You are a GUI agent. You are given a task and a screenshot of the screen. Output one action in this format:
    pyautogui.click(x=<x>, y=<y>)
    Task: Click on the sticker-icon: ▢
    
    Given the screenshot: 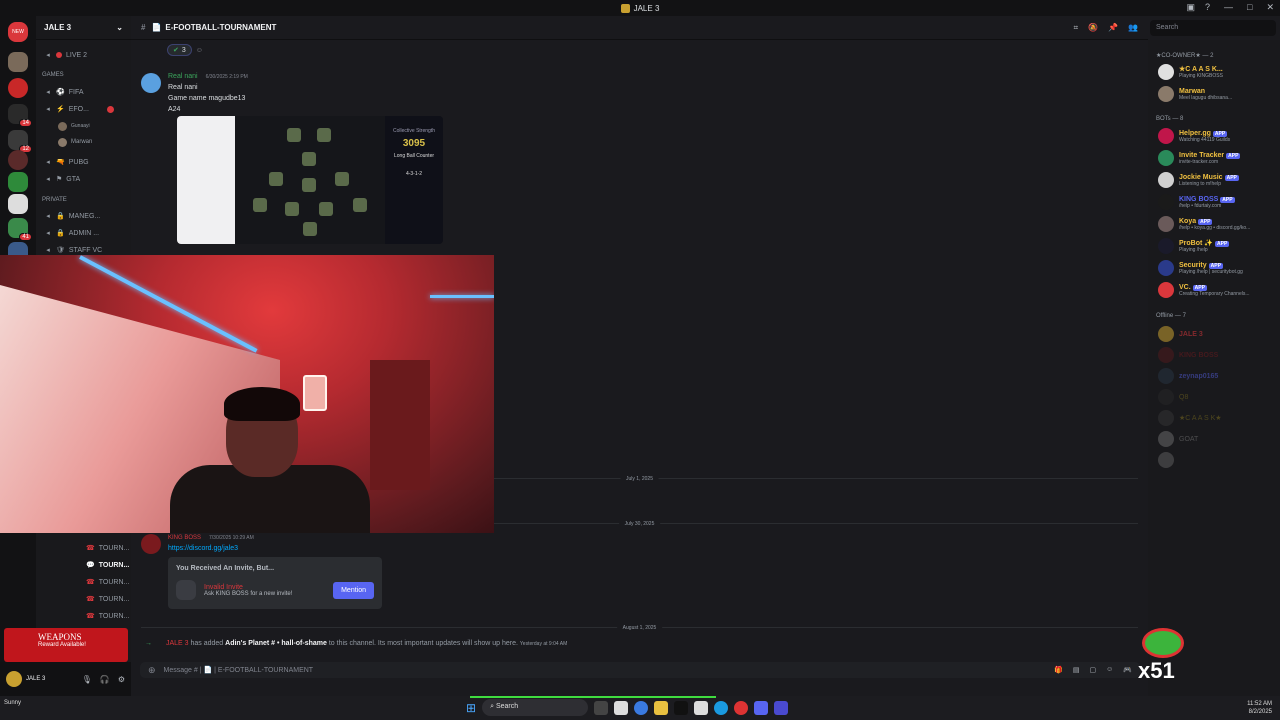 What is the action you would take?
    pyautogui.click(x=1093, y=670)
    